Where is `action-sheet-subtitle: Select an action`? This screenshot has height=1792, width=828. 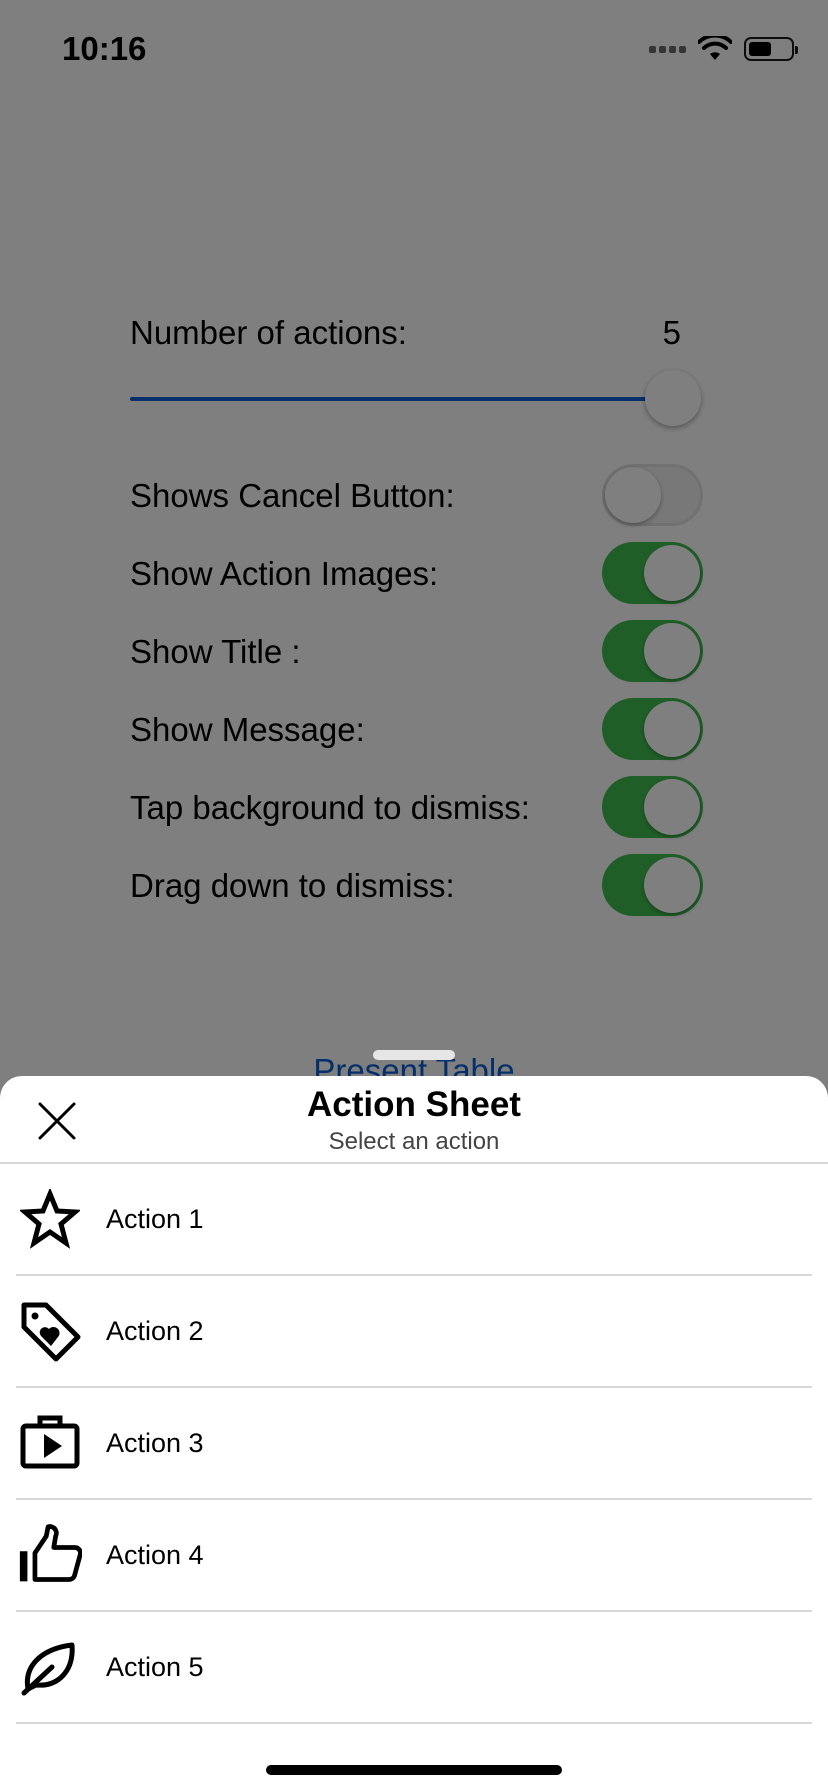
action-sheet-subtitle: Select an action is located at coordinates (414, 1141).